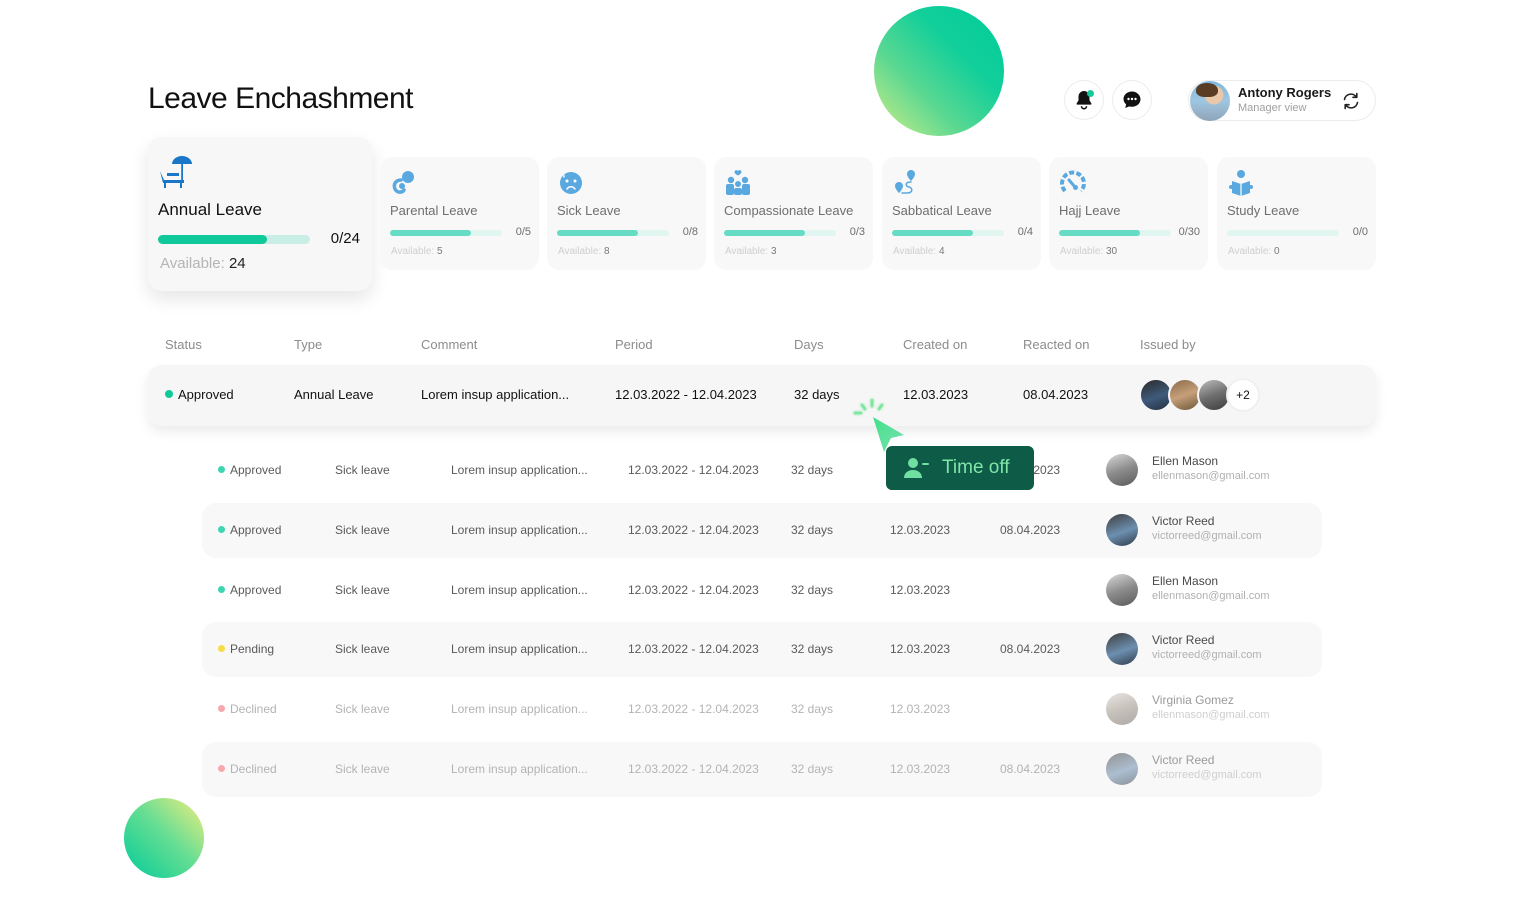  What do you see at coordinates (203, 263) in the screenshot?
I see `available-days: Available: 24` at bounding box center [203, 263].